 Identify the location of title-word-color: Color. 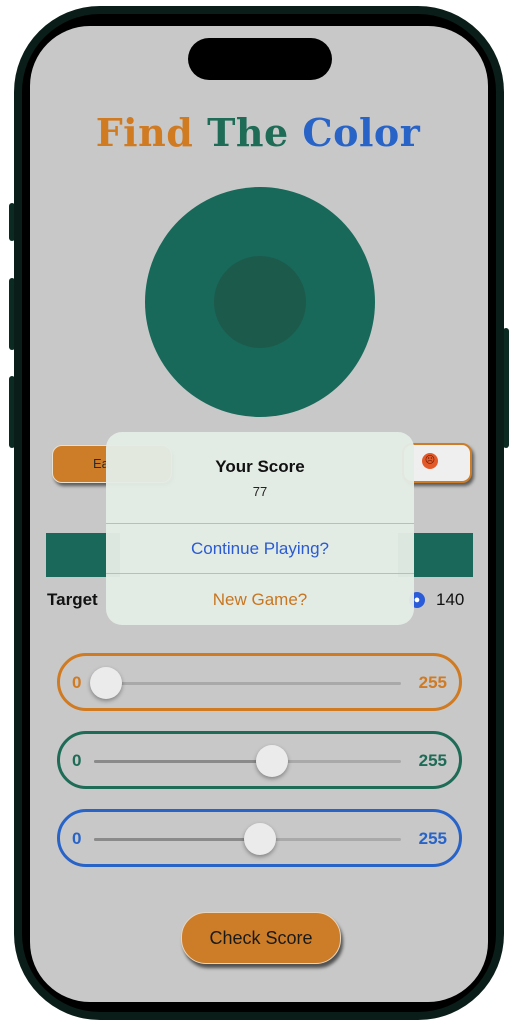
(361, 132).